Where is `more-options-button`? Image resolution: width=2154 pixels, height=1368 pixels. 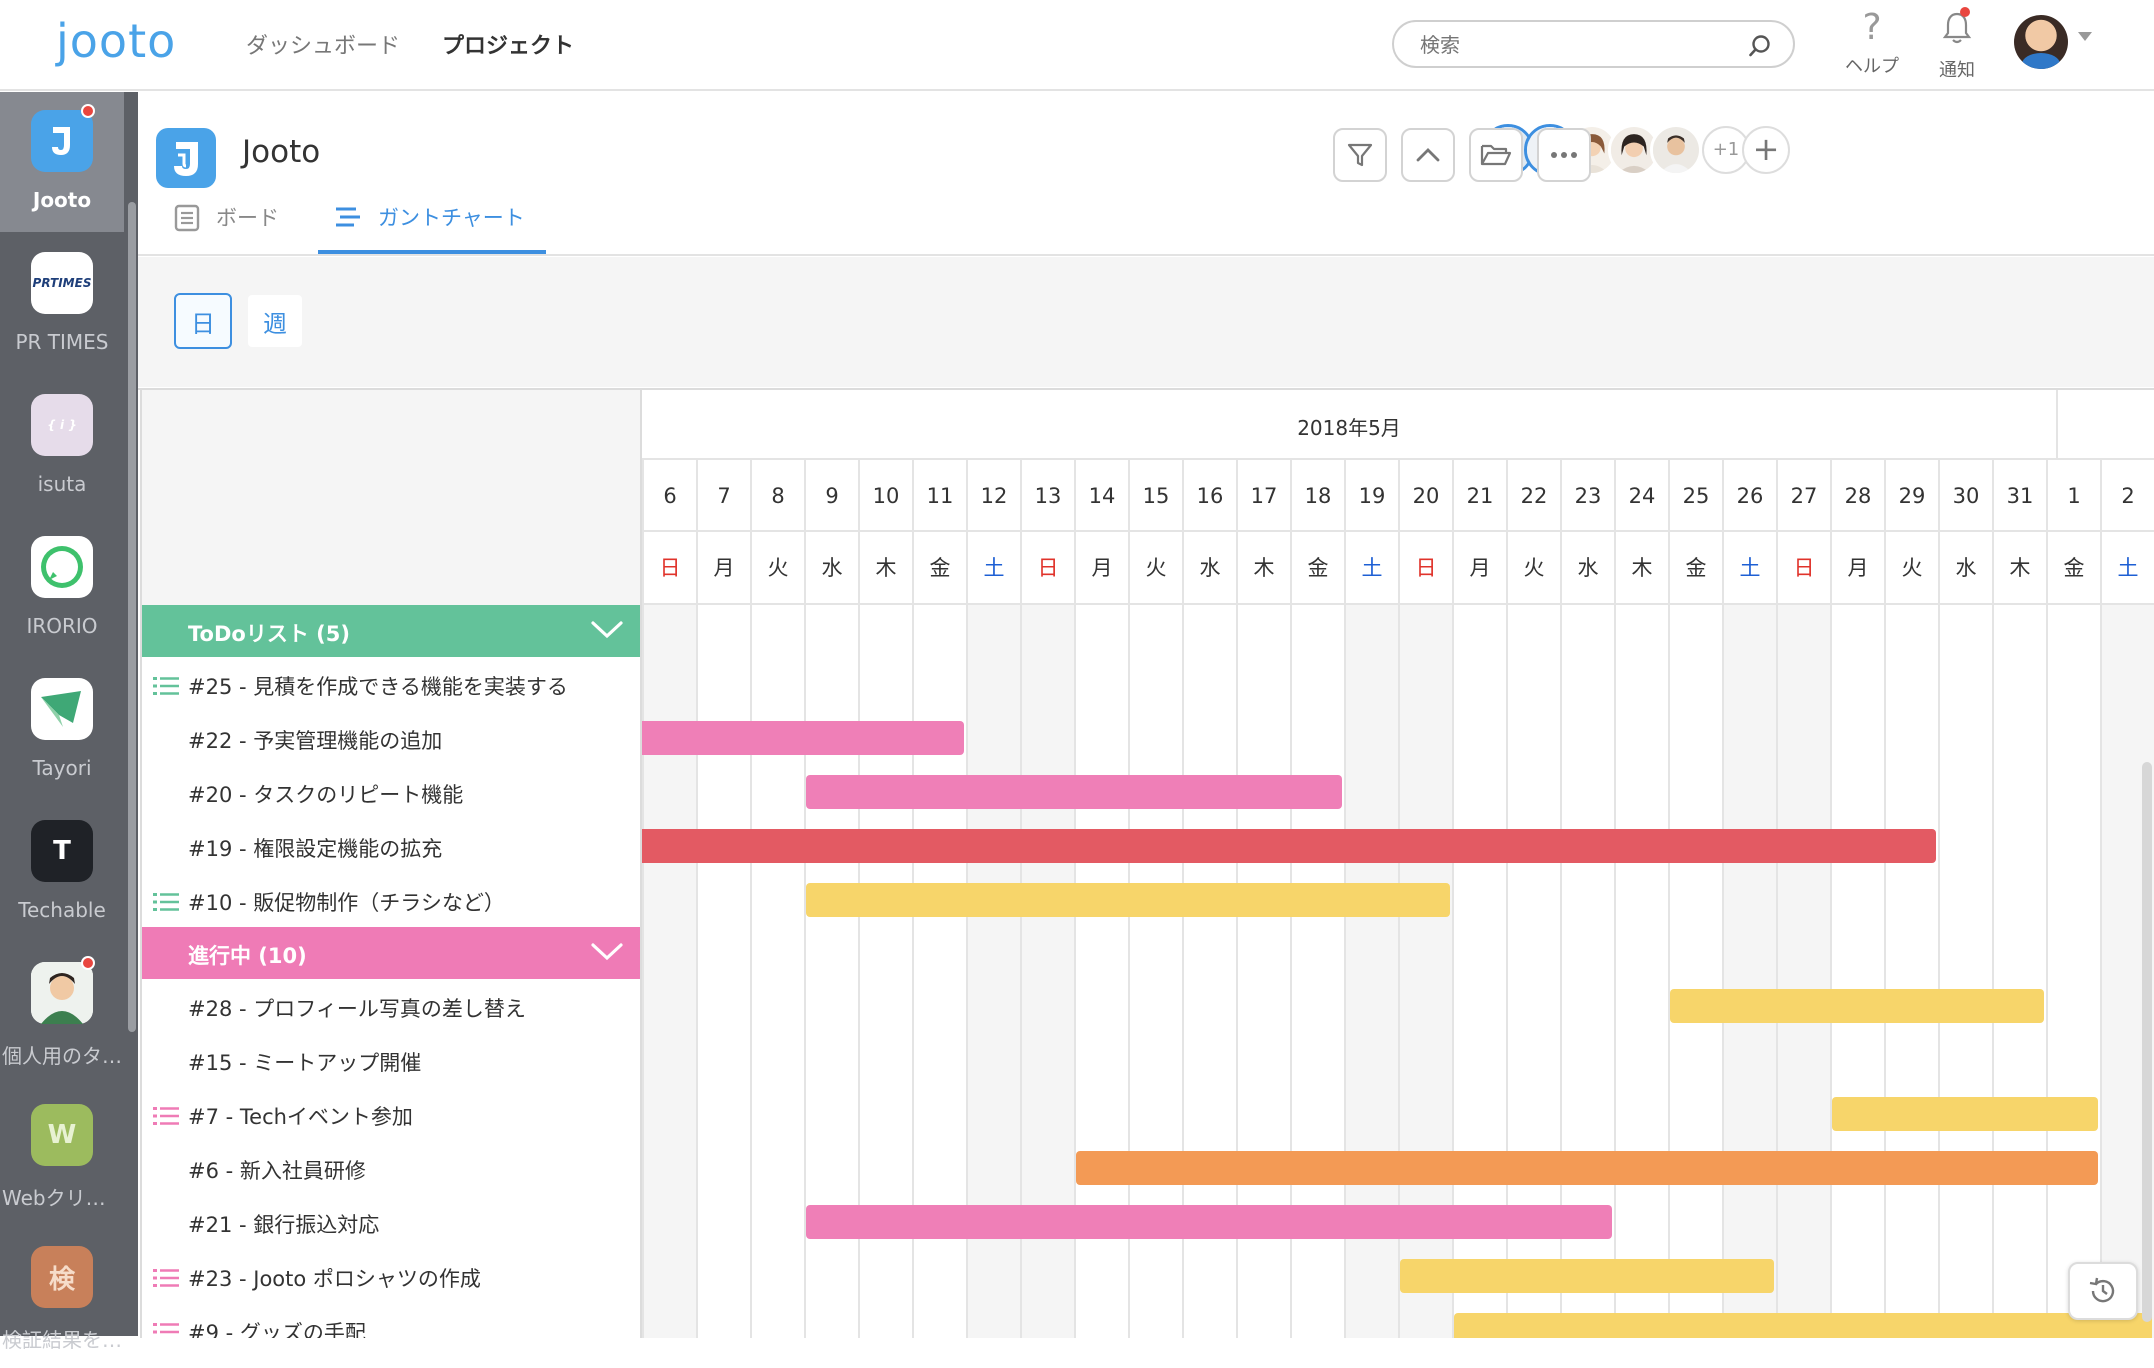 more-options-button is located at coordinates (1564, 155).